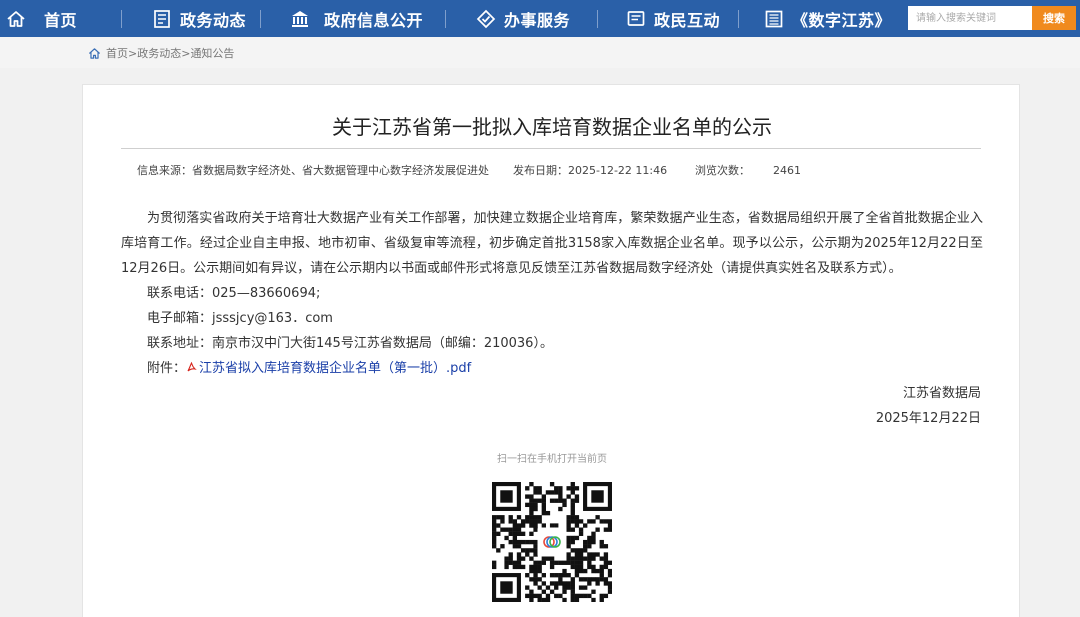 Image resolution: width=1080 pixels, height=617 pixels. Describe the element at coordinates (928, 418) in the screenshot. I see `sign-date: 2025年12月22日` at that location.